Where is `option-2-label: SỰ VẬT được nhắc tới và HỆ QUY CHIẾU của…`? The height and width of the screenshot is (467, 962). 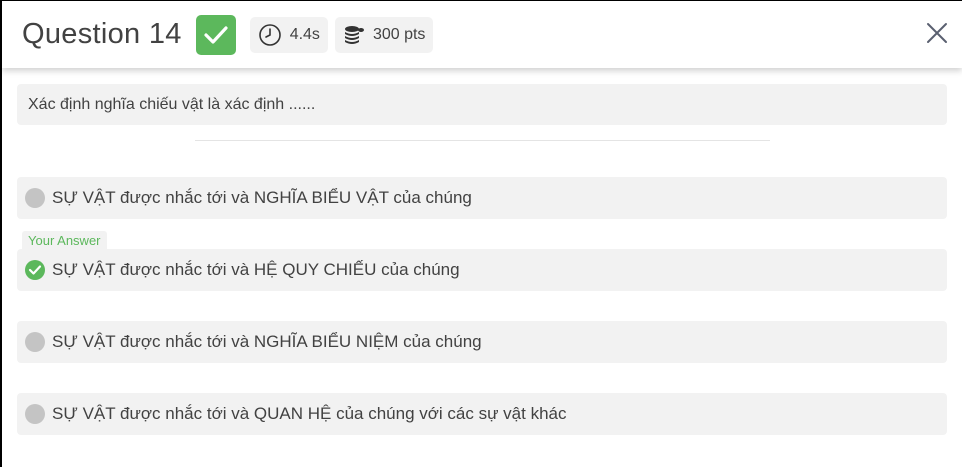 option-2-label: SỰ VẬT được nhắc tới và HỆ QUY CHIẾU của… is located at coordinates (256, 269).